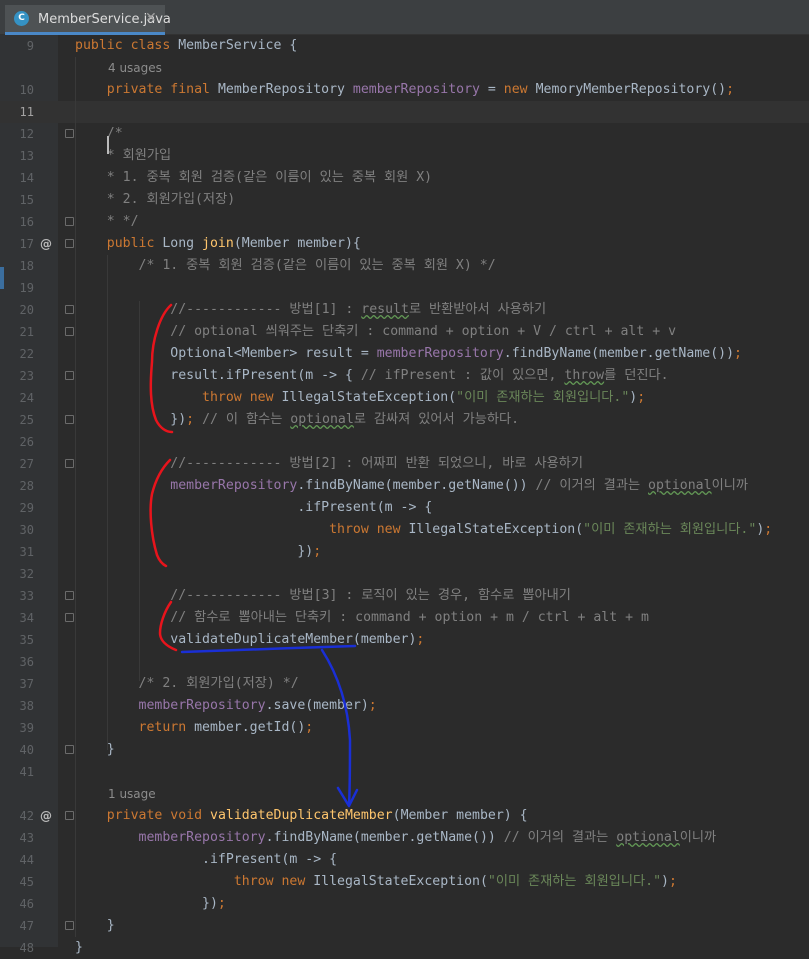  I want to click on code-token: optional, so click(322, 419).